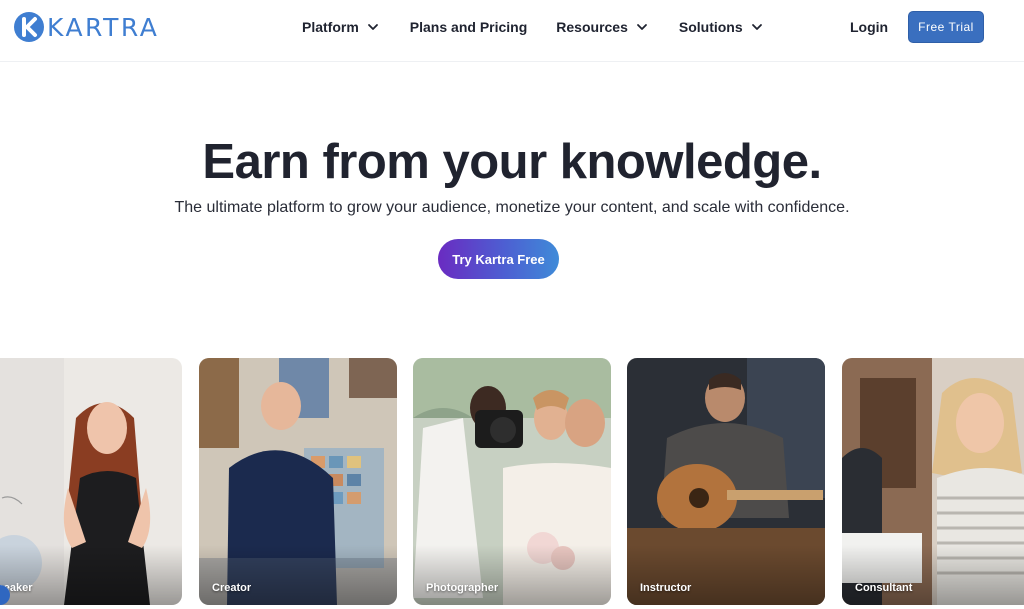 This screenshot has height=609, width=1024. I want to click on login-link: Login, so click(869, 27).